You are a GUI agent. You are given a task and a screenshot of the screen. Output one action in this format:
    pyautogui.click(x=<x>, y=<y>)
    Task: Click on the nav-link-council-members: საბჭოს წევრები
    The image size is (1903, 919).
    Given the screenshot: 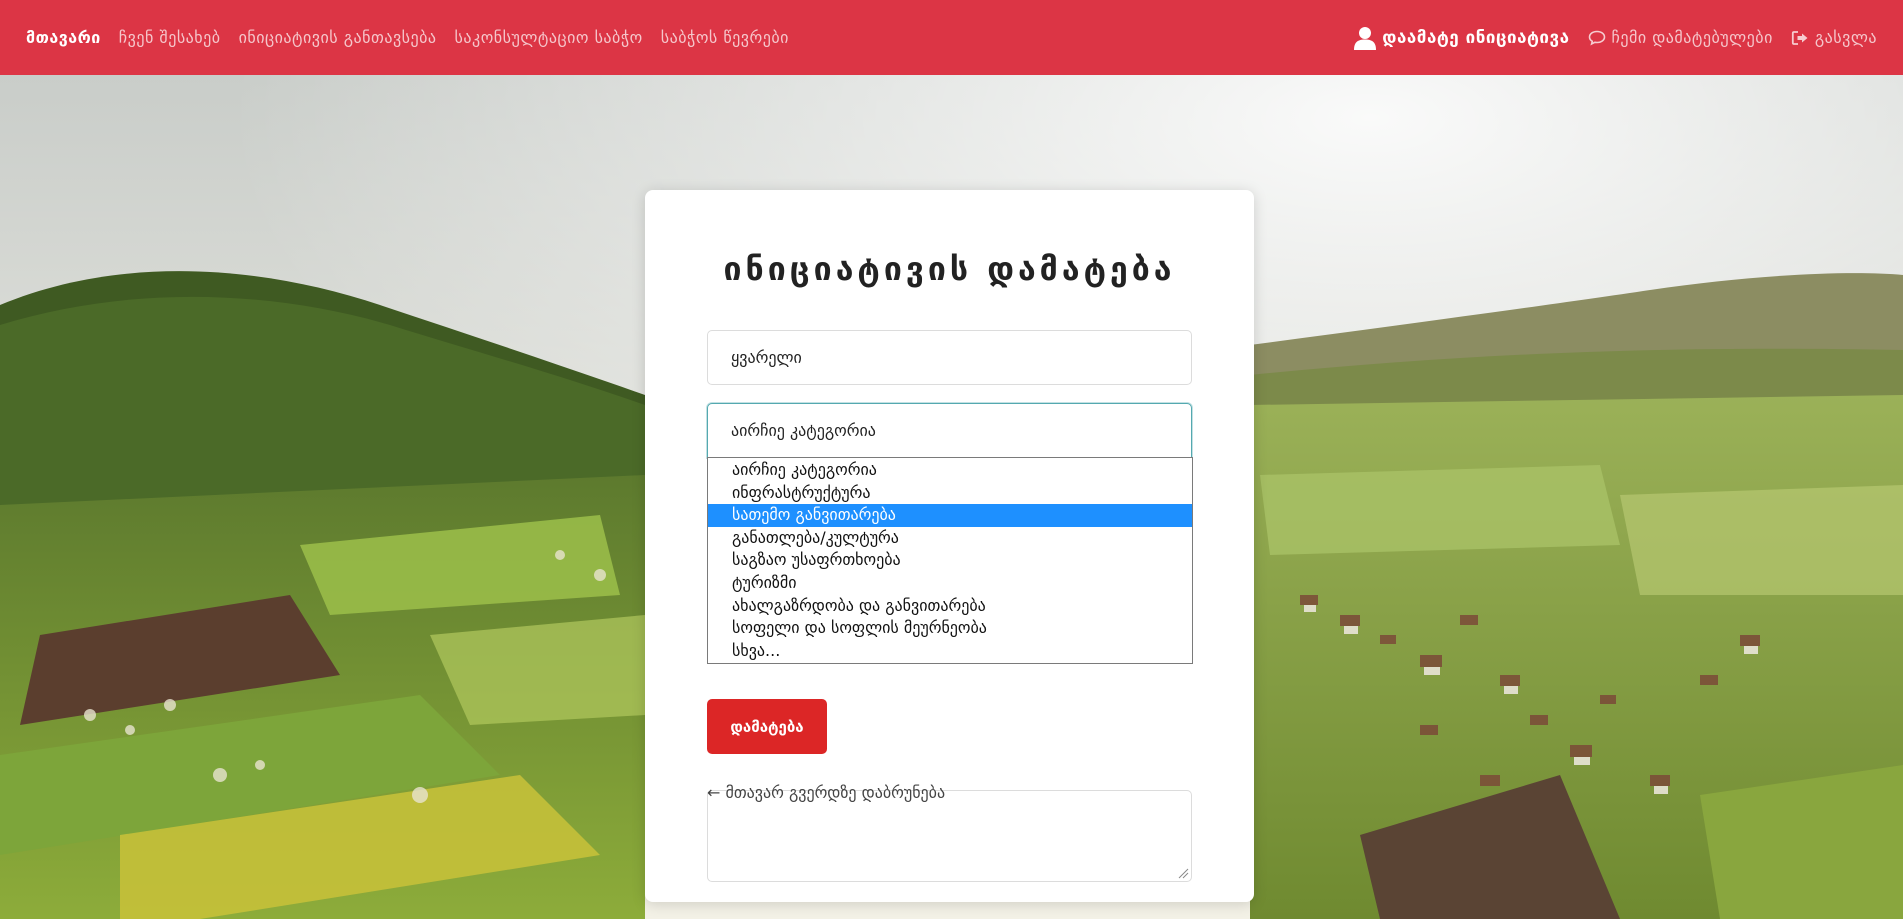 What is the action you would take?
    pyautogui.click(x=725, y=37)
    